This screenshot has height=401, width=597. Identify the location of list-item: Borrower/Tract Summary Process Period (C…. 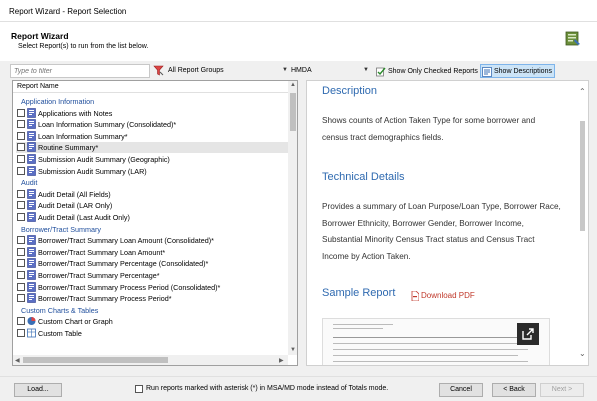
(152, 287).